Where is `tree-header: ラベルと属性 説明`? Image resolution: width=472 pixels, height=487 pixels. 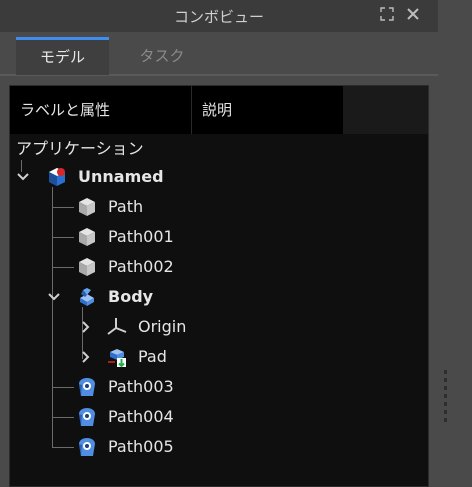 tree-header: ラベルと属性 説明 is located at coordinates (219, 110).